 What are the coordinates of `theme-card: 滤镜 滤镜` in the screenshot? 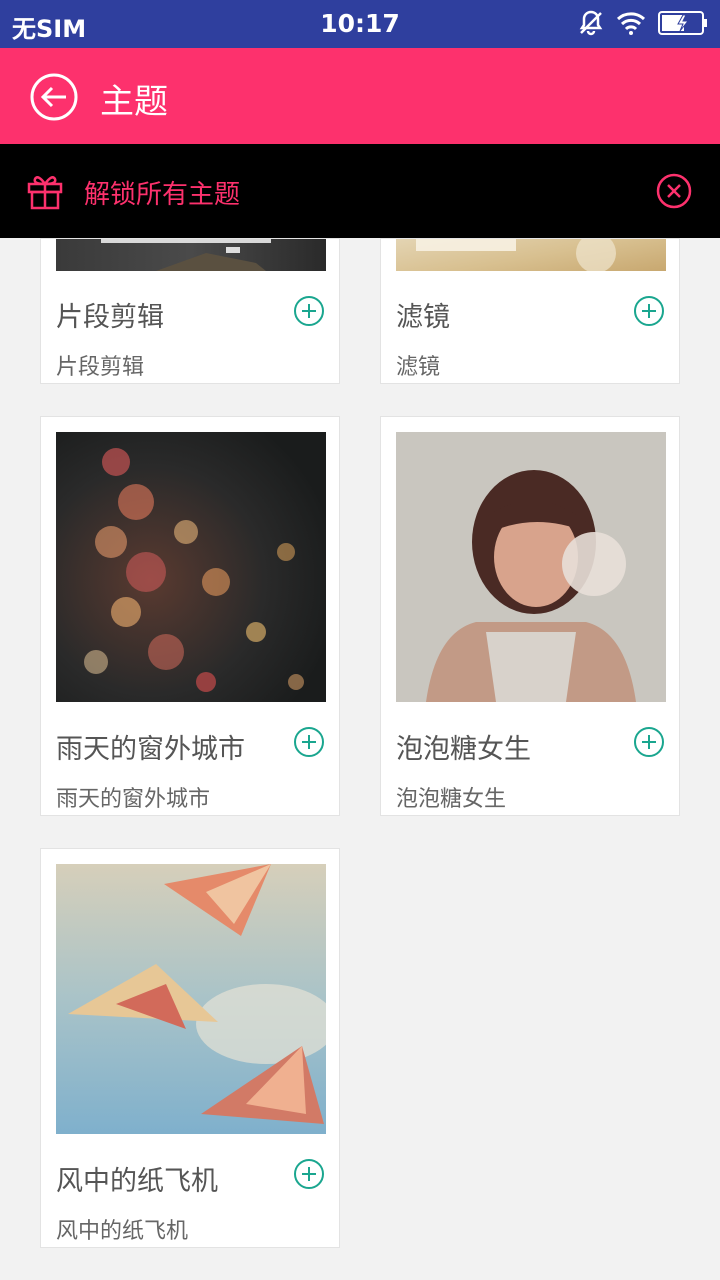 It's located at (530, 311).